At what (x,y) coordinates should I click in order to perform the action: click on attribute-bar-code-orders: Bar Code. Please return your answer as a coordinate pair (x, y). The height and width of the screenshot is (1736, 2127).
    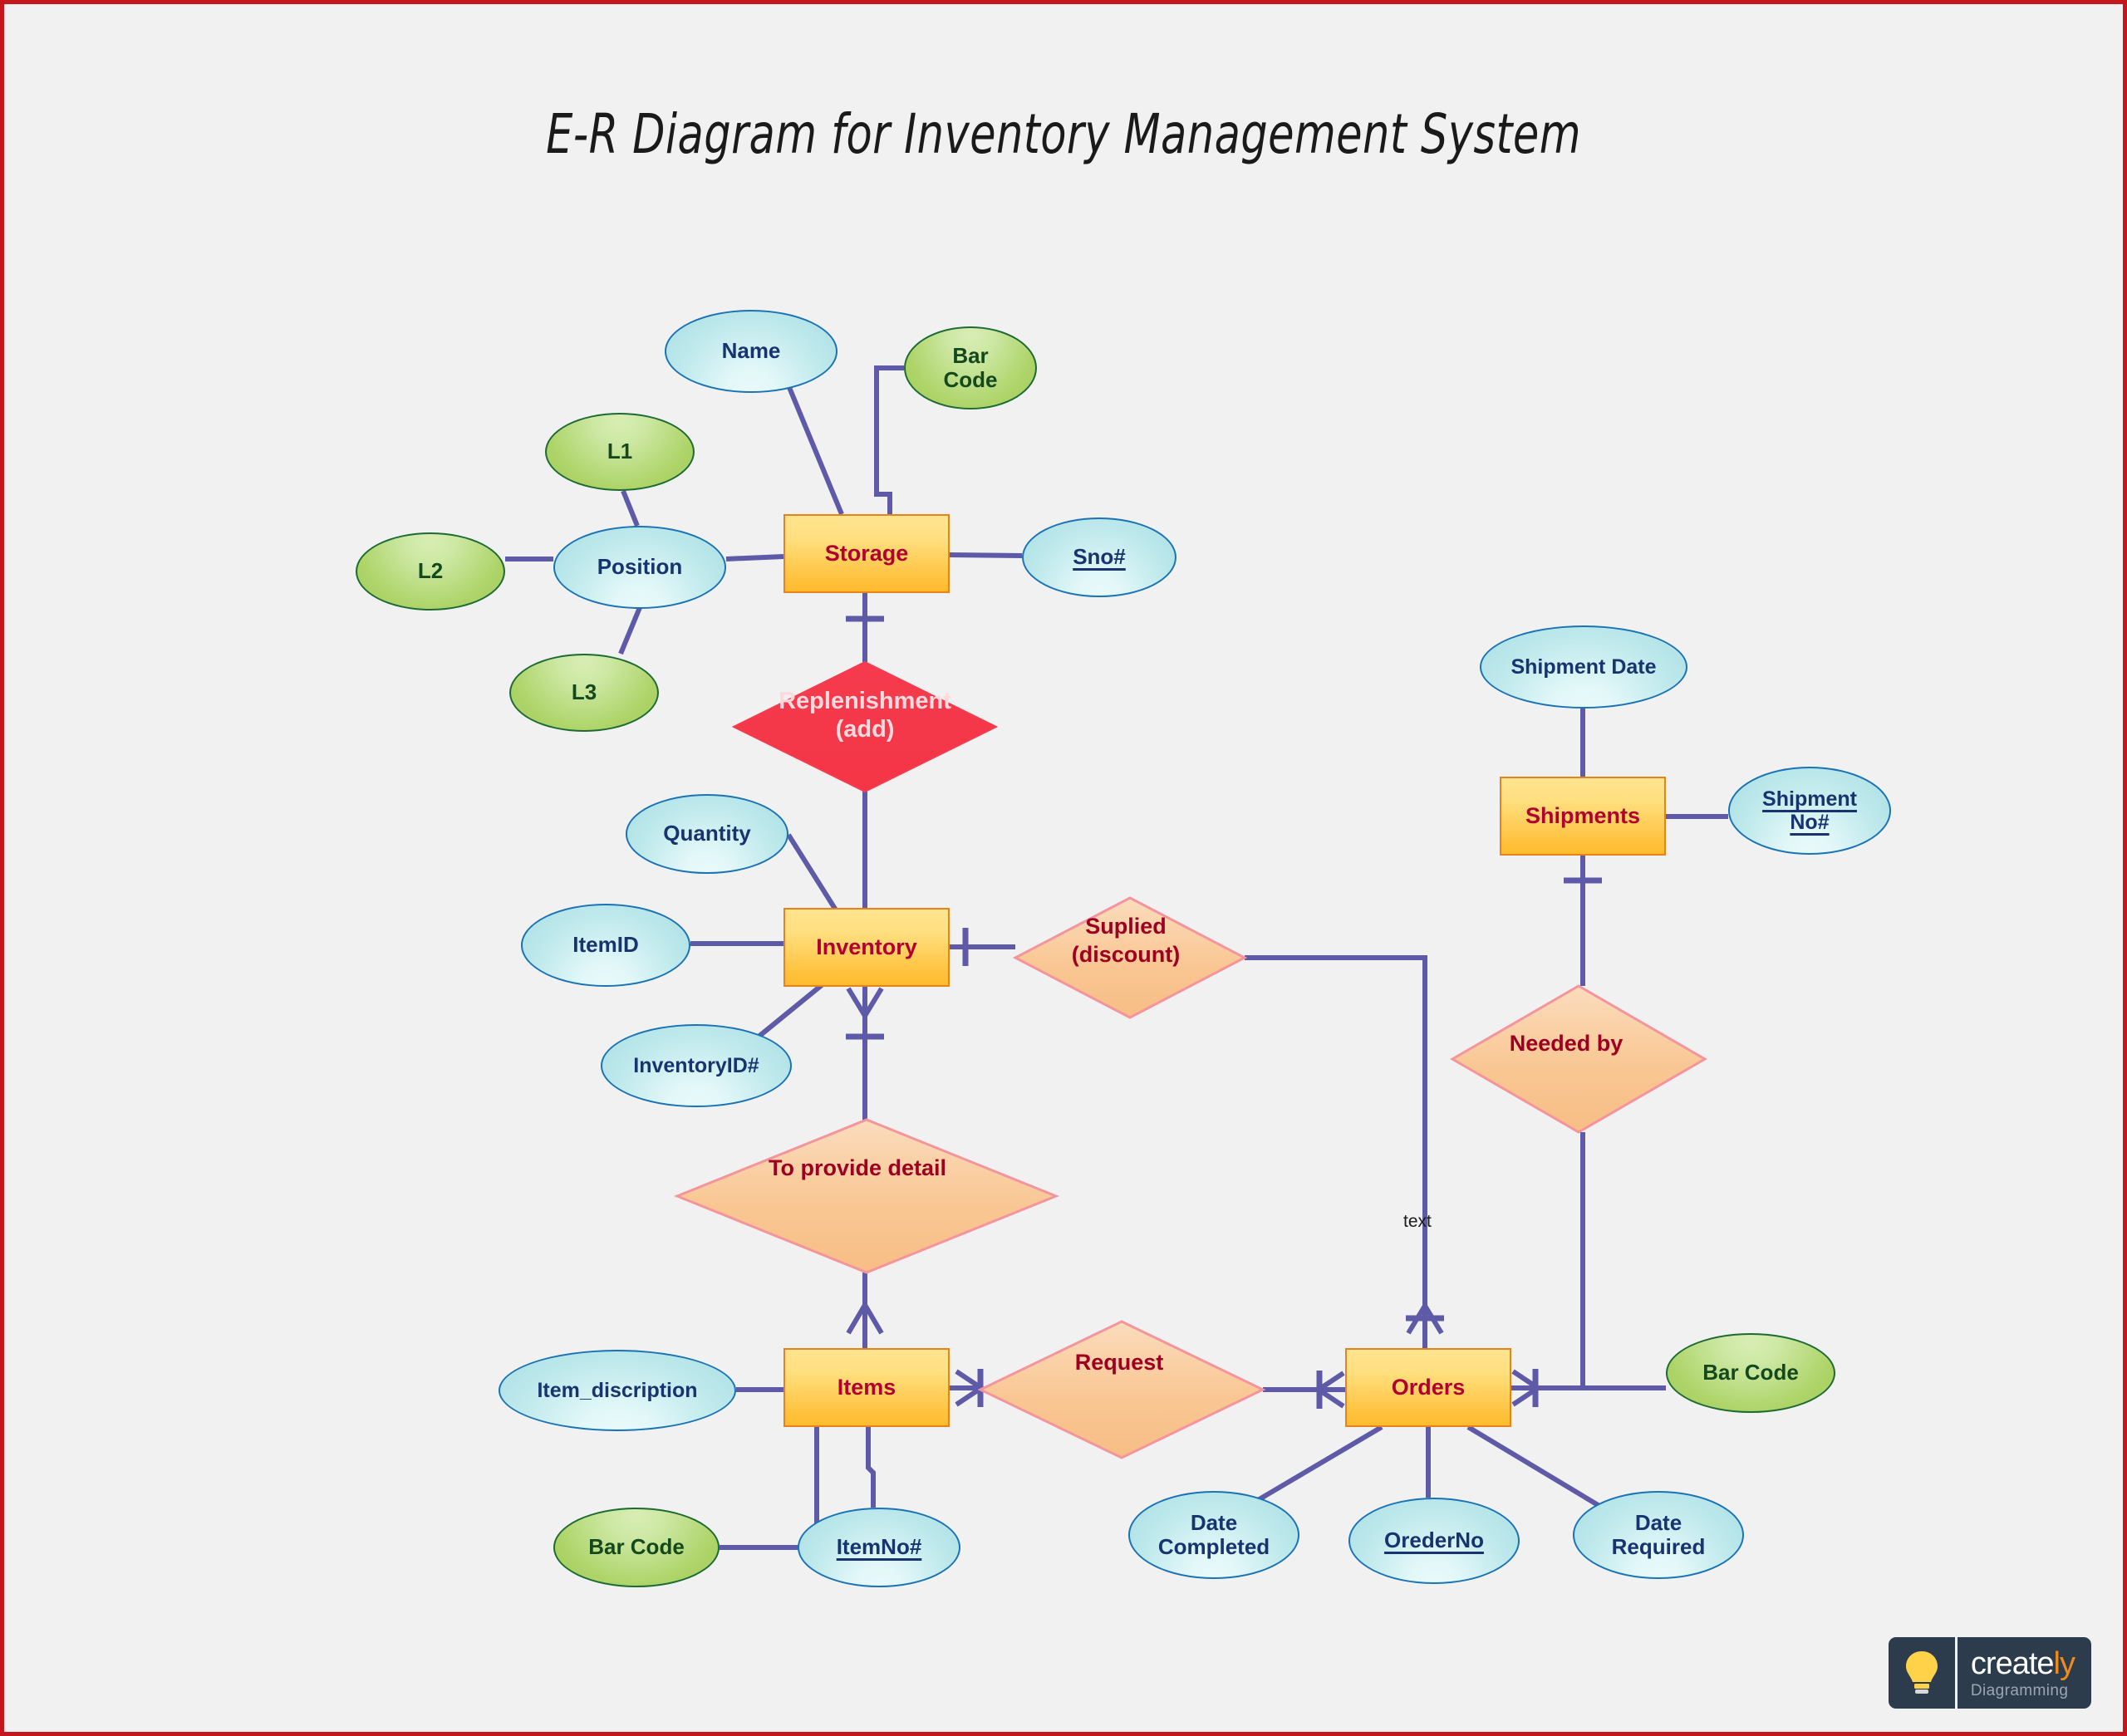
    Looking at the image, I should click on (1750, 1373).